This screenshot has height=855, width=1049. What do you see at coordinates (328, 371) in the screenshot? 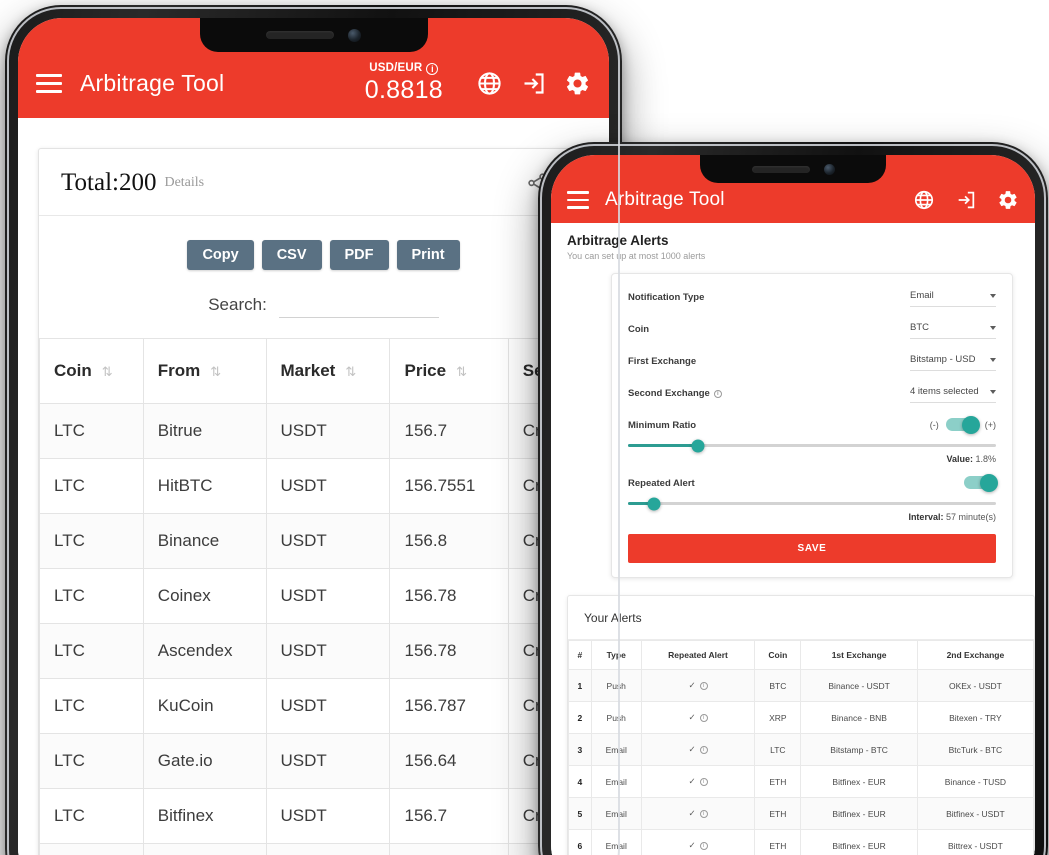
I see `column-header-market: Market ⇅` at bounding box center [328, 371].